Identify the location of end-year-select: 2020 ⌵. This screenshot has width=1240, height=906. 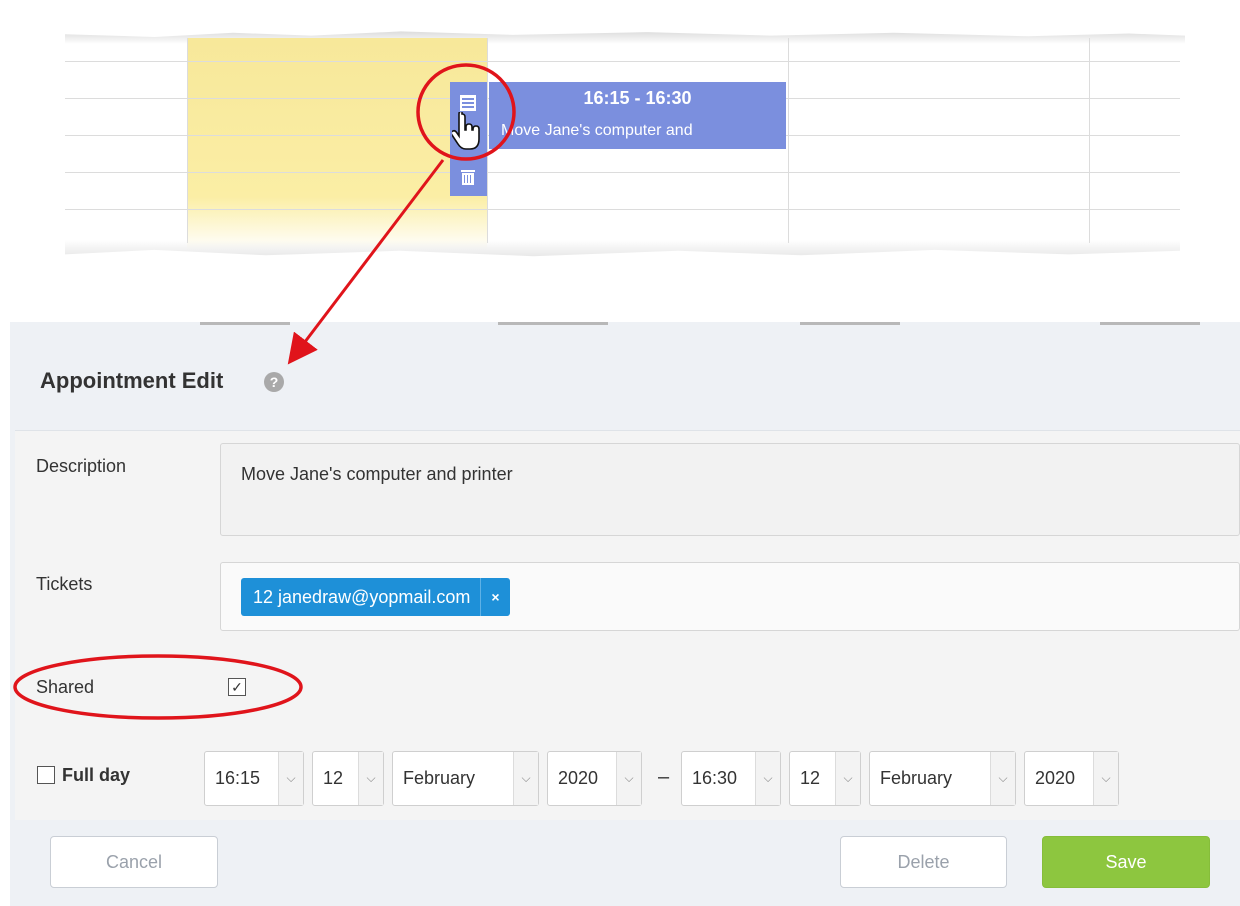
(1071, 778).